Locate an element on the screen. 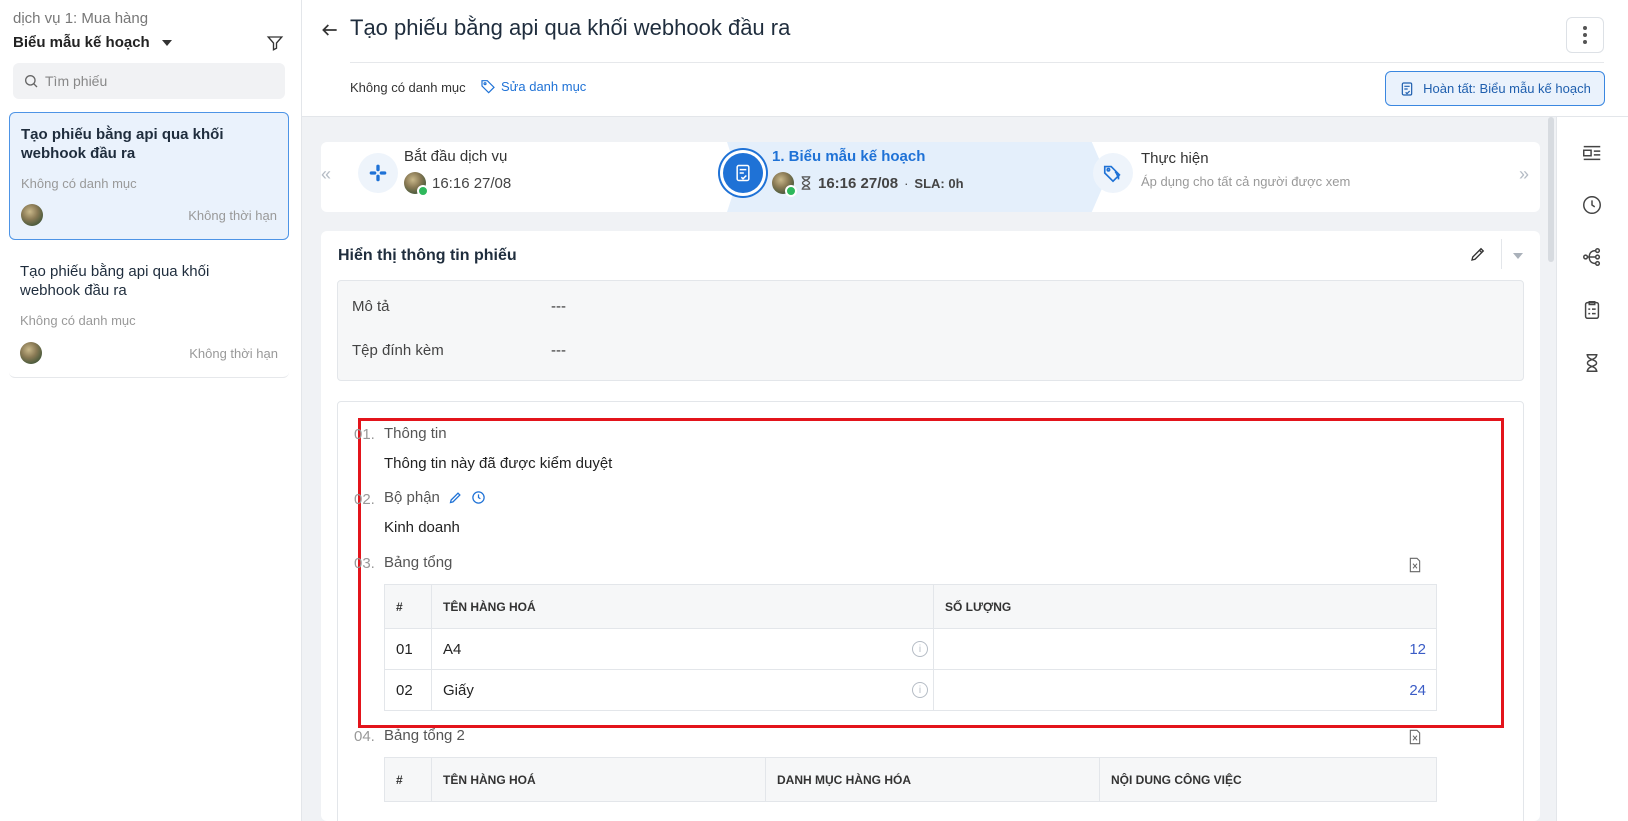  step-label: Bắt đầu dịch vụ is located at coordinates (455, 156).